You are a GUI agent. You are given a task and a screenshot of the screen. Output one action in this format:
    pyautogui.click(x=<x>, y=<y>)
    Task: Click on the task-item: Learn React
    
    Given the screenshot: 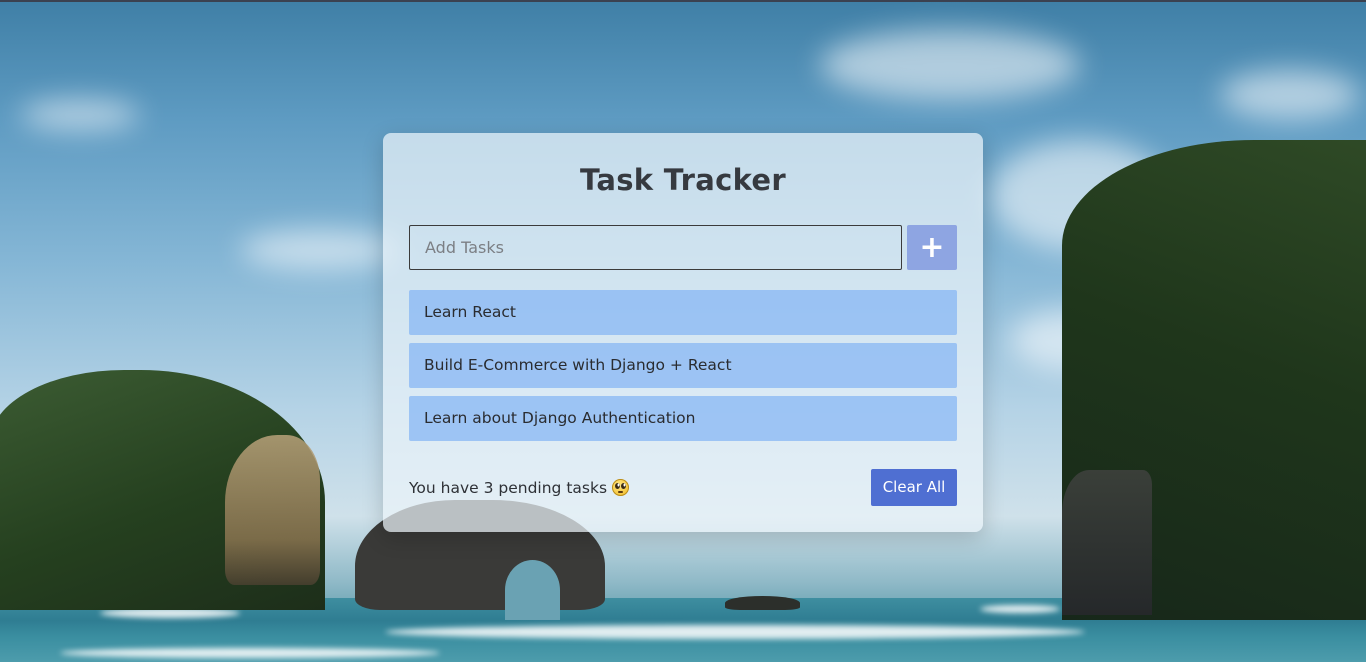 What is the action you would take?
    pyautogui.click(x=683, y=312)
    